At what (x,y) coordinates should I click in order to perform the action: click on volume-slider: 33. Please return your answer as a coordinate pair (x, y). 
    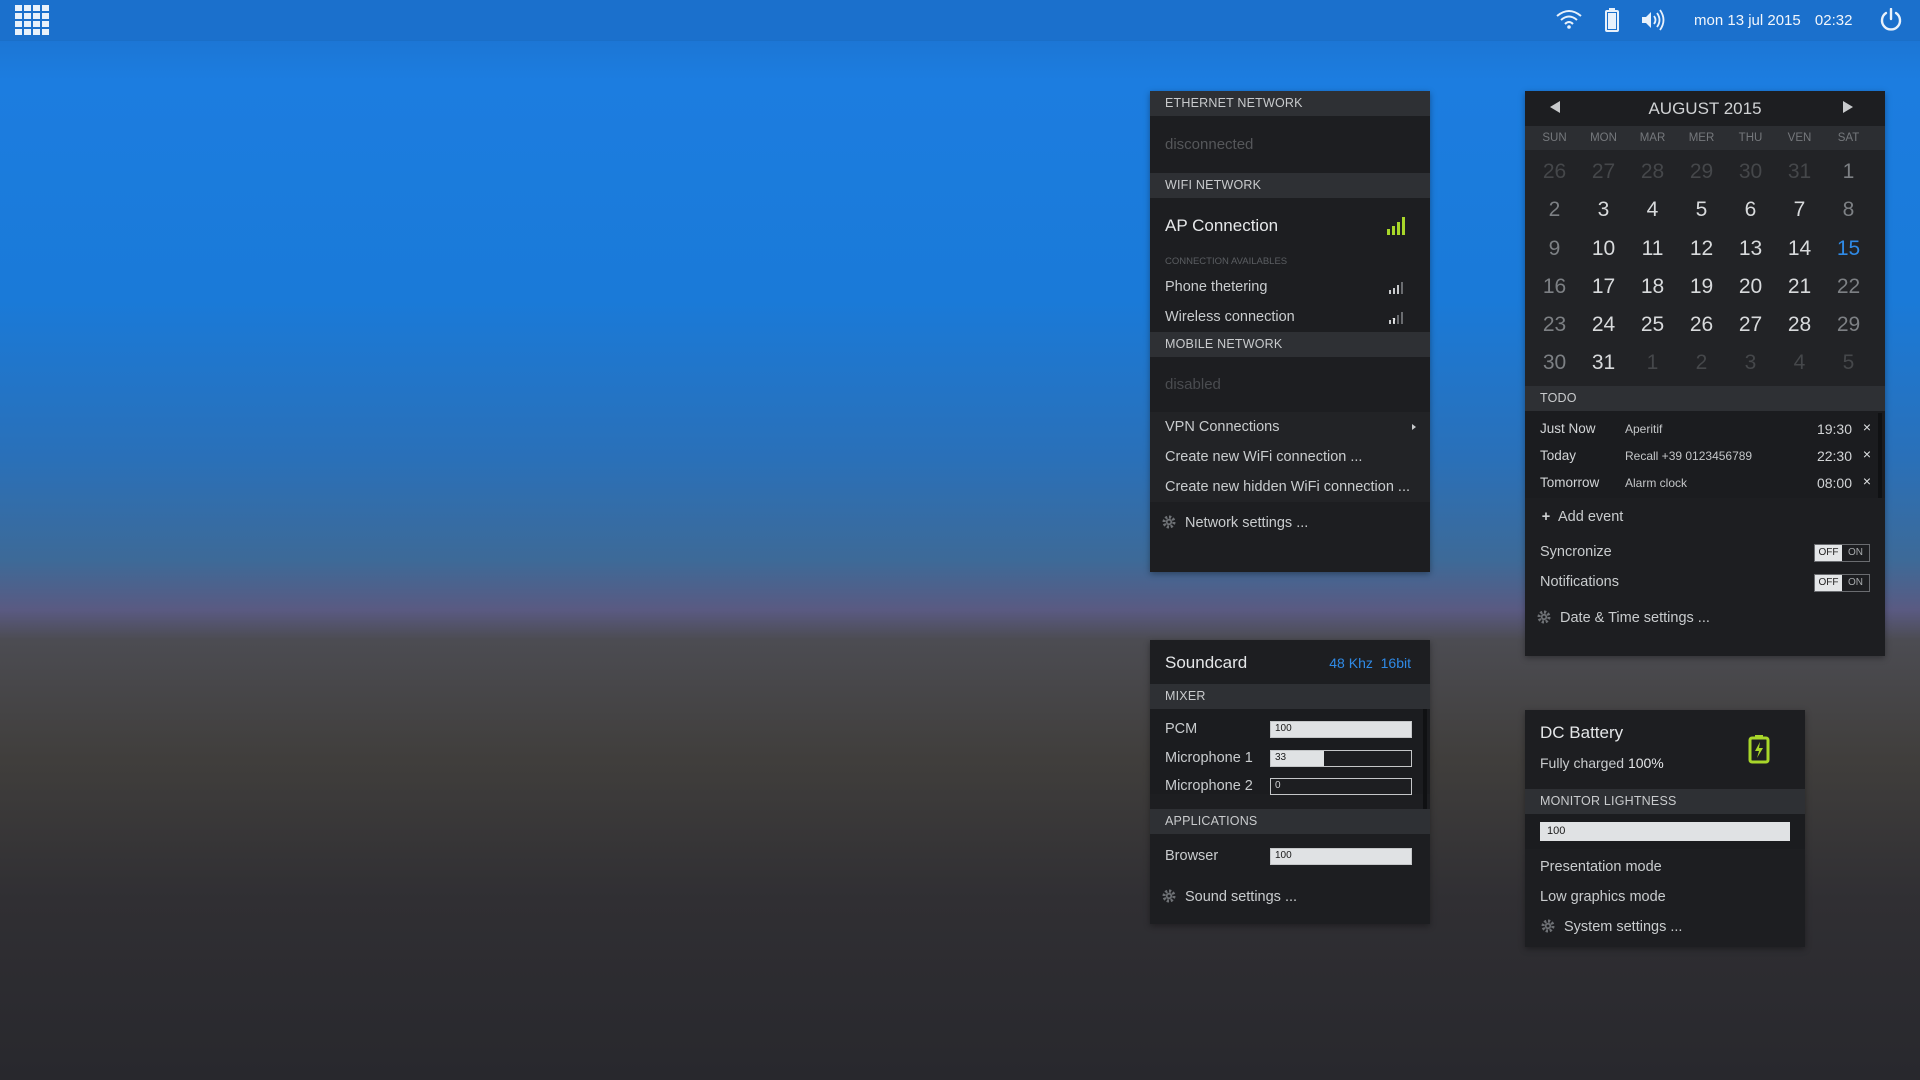
    Looking at the image, I should click on (1341, 758).